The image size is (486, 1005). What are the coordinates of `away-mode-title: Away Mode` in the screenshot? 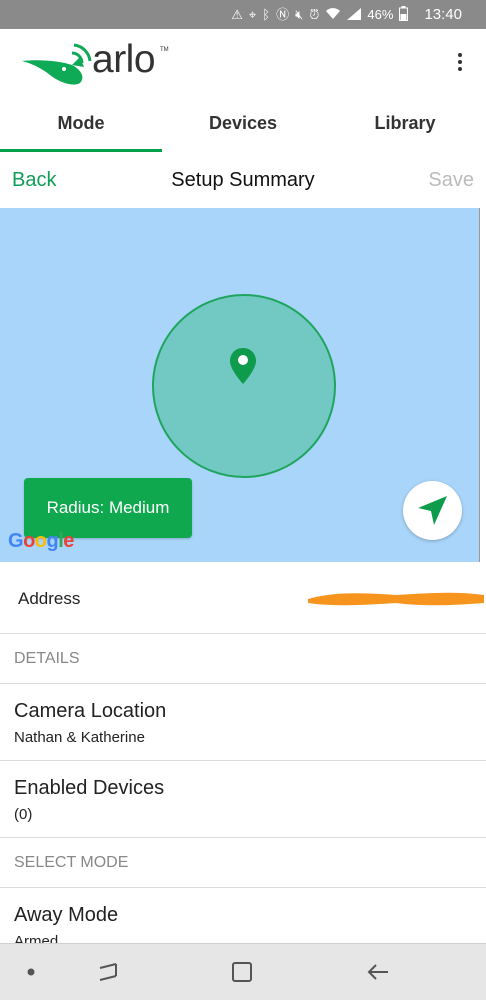 It's located at (66, 915).